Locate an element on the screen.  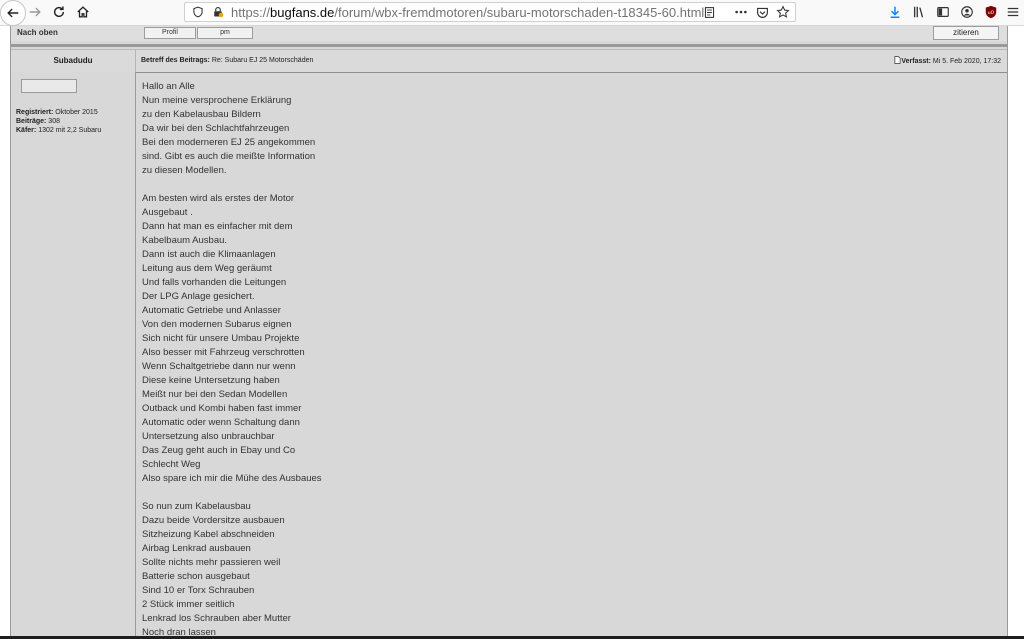
profil-button: Profil is located at coordinates (170, 33).